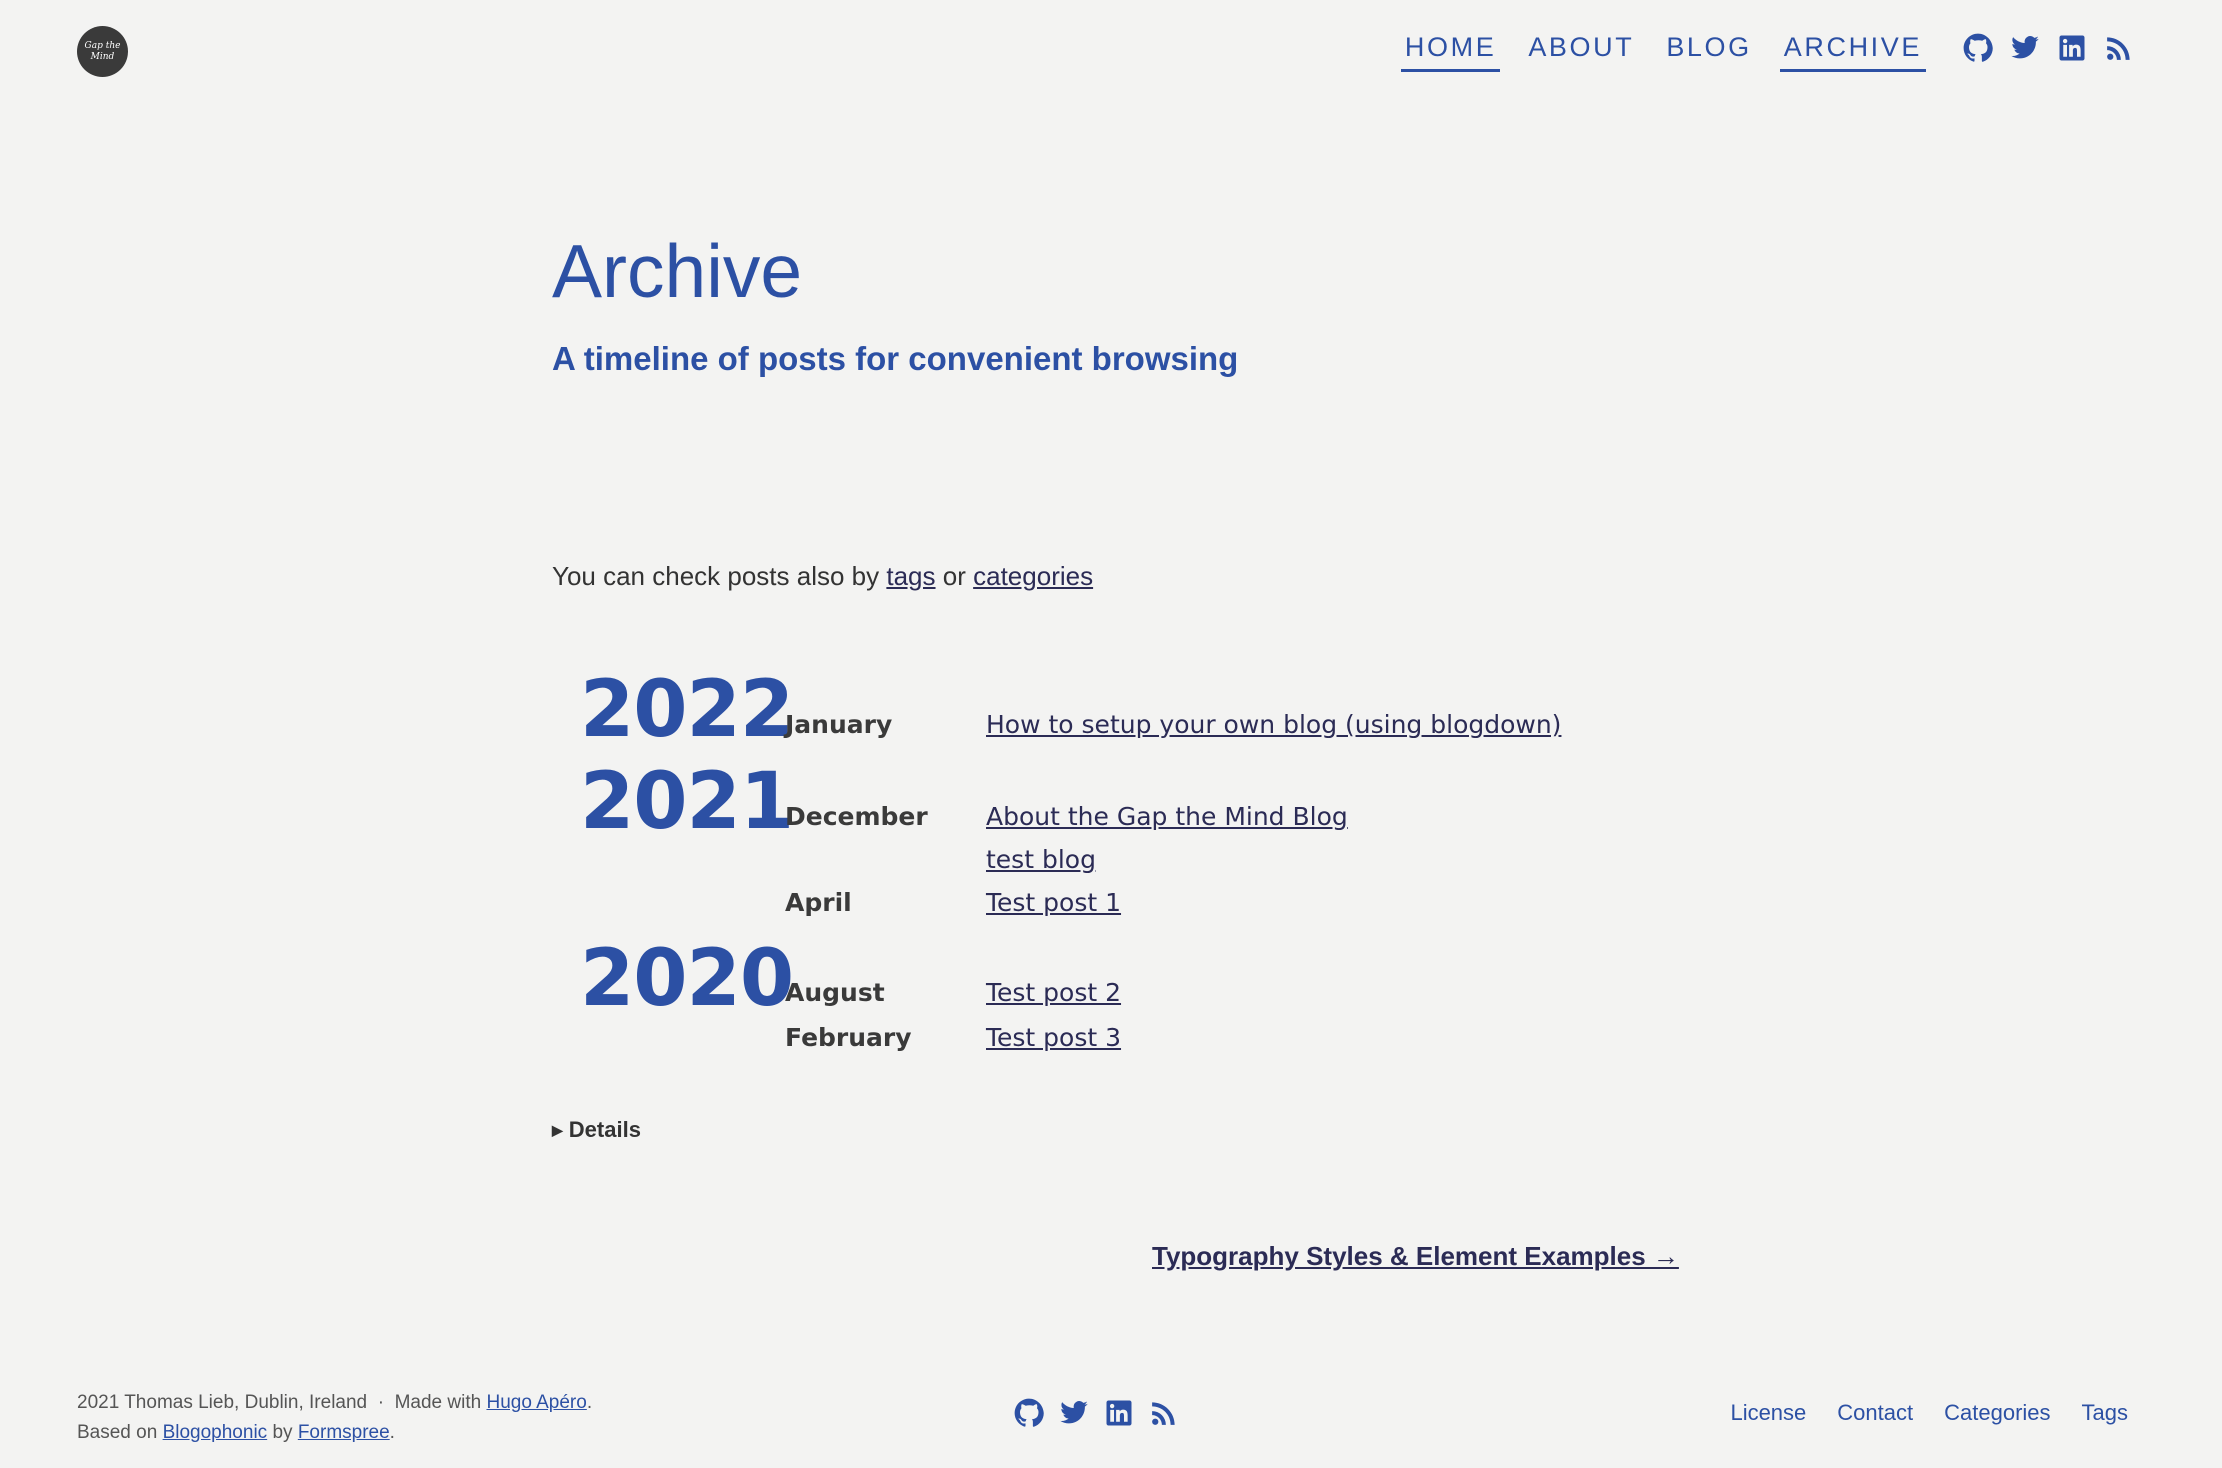  What do you see at coordinates (910, 576) in the screenshot?
I see `tags-link: tags` at bounding box center [910, 576].